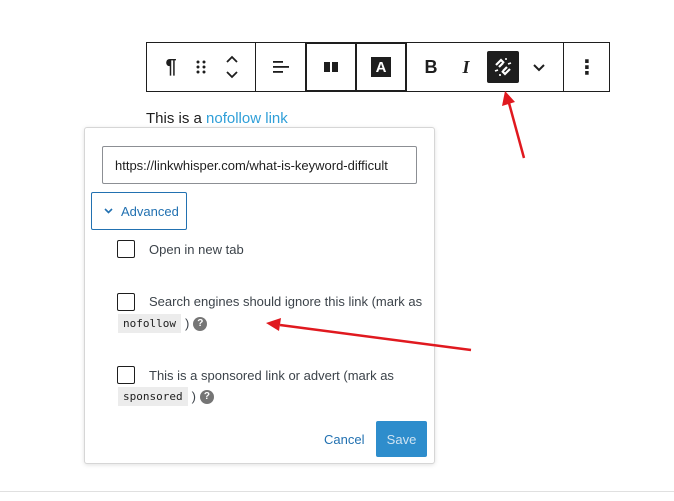 The height and width of the screenshot is (501, 674). What do you see at coordinates (369, 335) in the screenshot?
I see `arrow-to-nofollow-option` at bounding box center [369, 335].